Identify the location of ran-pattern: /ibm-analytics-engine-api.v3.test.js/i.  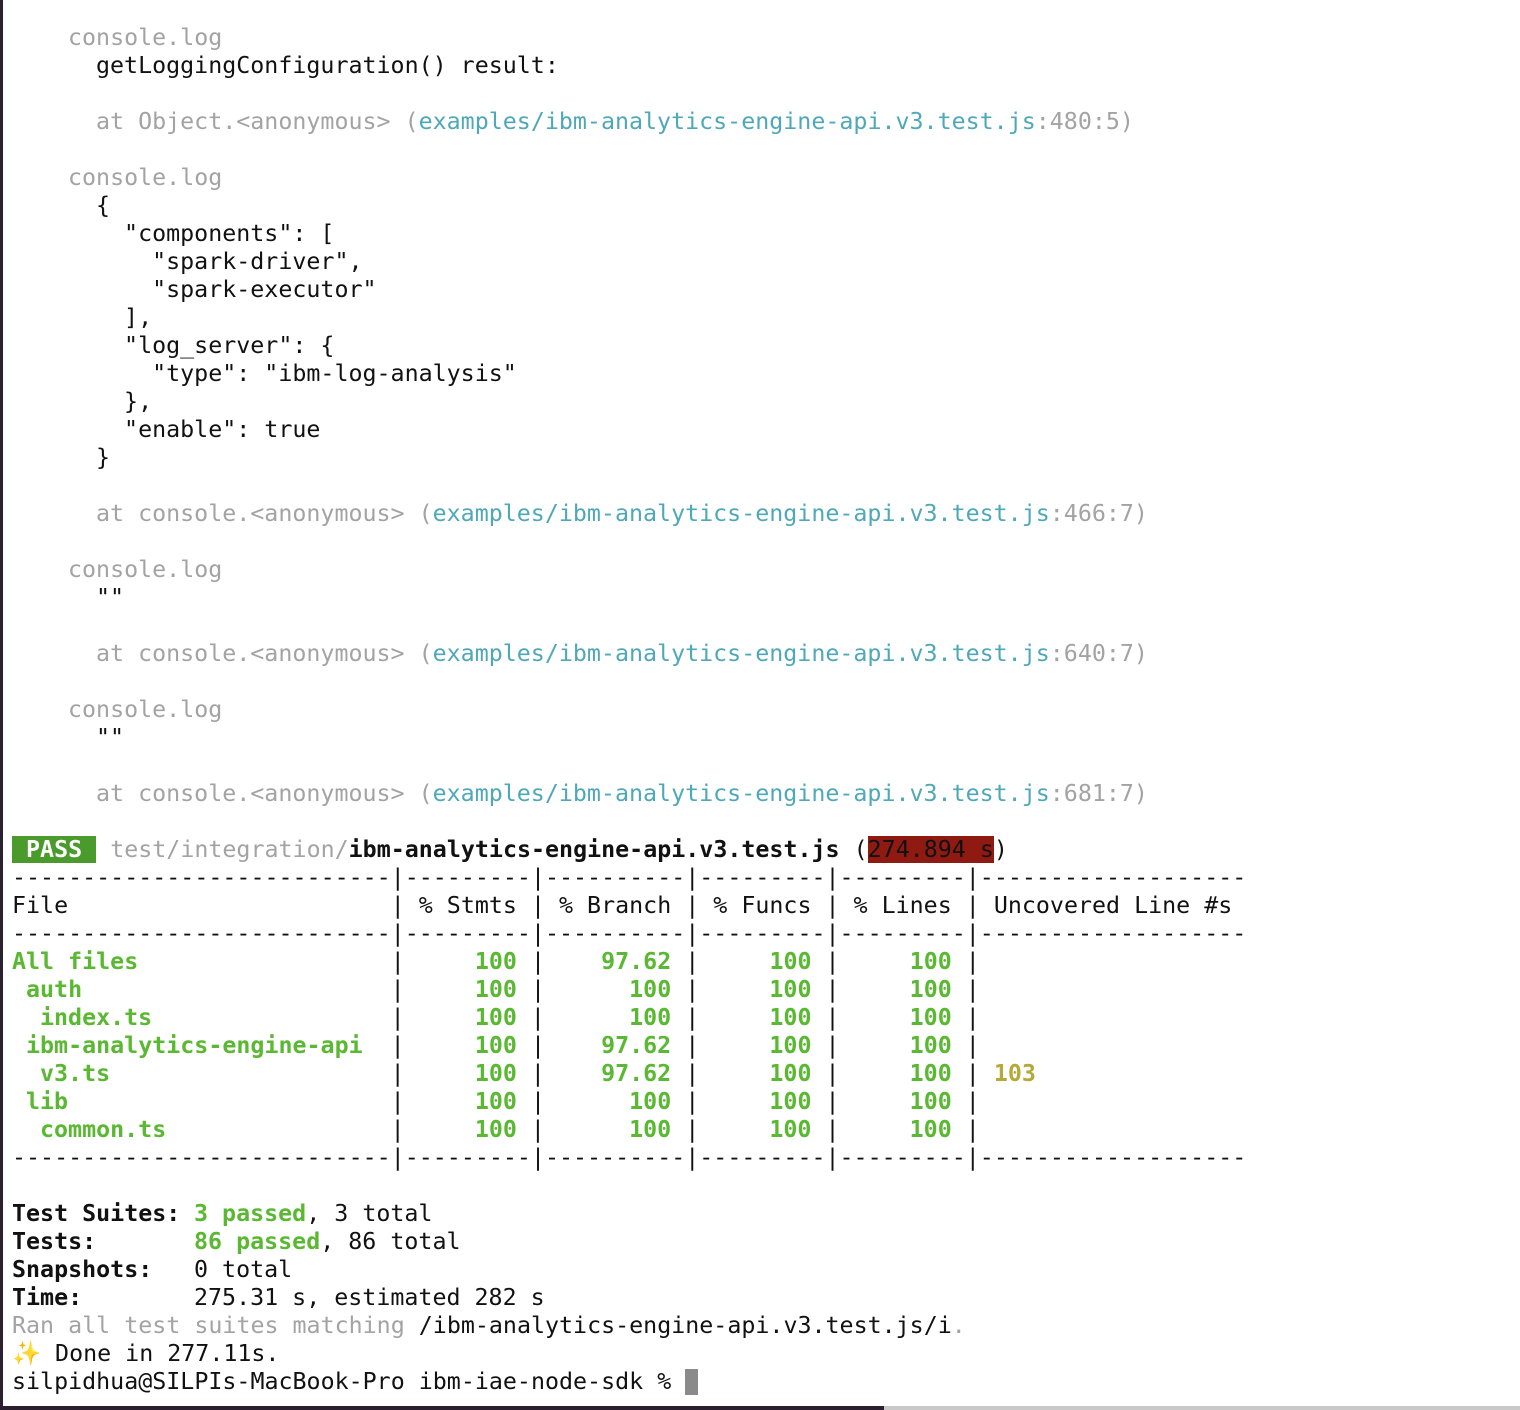
(685, 1325).